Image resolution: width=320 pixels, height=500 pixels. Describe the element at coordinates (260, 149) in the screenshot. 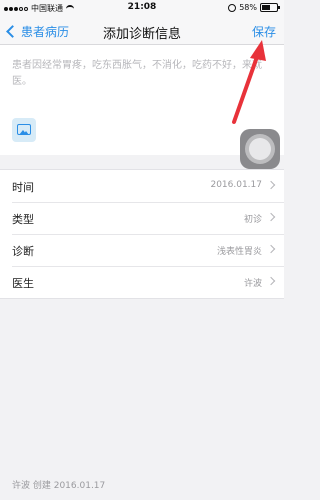

I see `assistive-touch-button` at that location.